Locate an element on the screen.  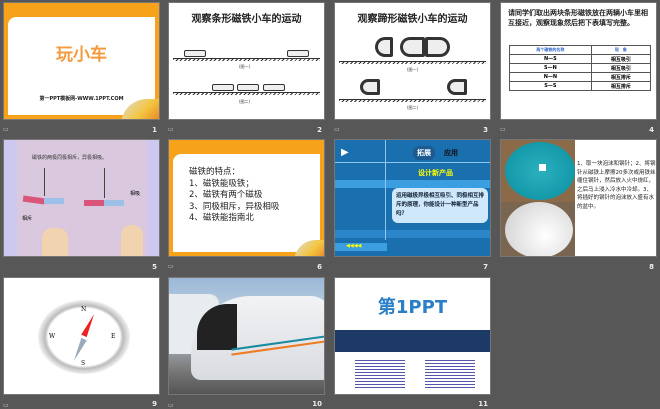
label-attract: 相吸 is located at coordinates (135, 194).